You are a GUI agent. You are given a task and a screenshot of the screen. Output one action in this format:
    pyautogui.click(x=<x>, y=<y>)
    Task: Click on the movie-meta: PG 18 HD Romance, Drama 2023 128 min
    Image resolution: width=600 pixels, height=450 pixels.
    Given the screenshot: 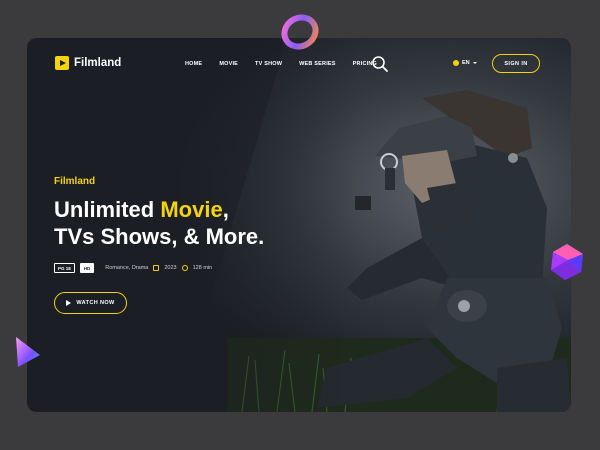 What is the action you would take?
    pyautogui.click(x=133, y=268)
    